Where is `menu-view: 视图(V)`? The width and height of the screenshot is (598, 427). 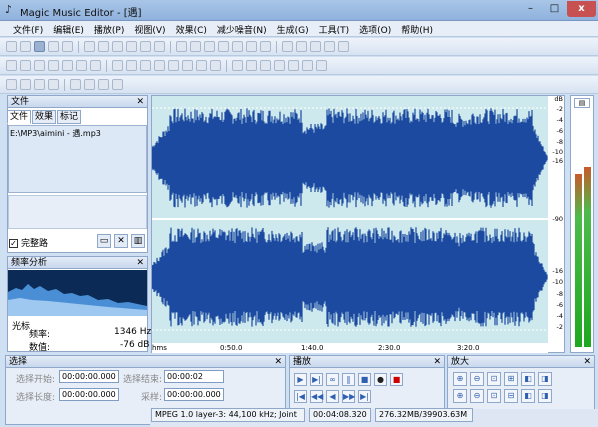 menu-view: 视图(V) is located at coordinates (149, 28).